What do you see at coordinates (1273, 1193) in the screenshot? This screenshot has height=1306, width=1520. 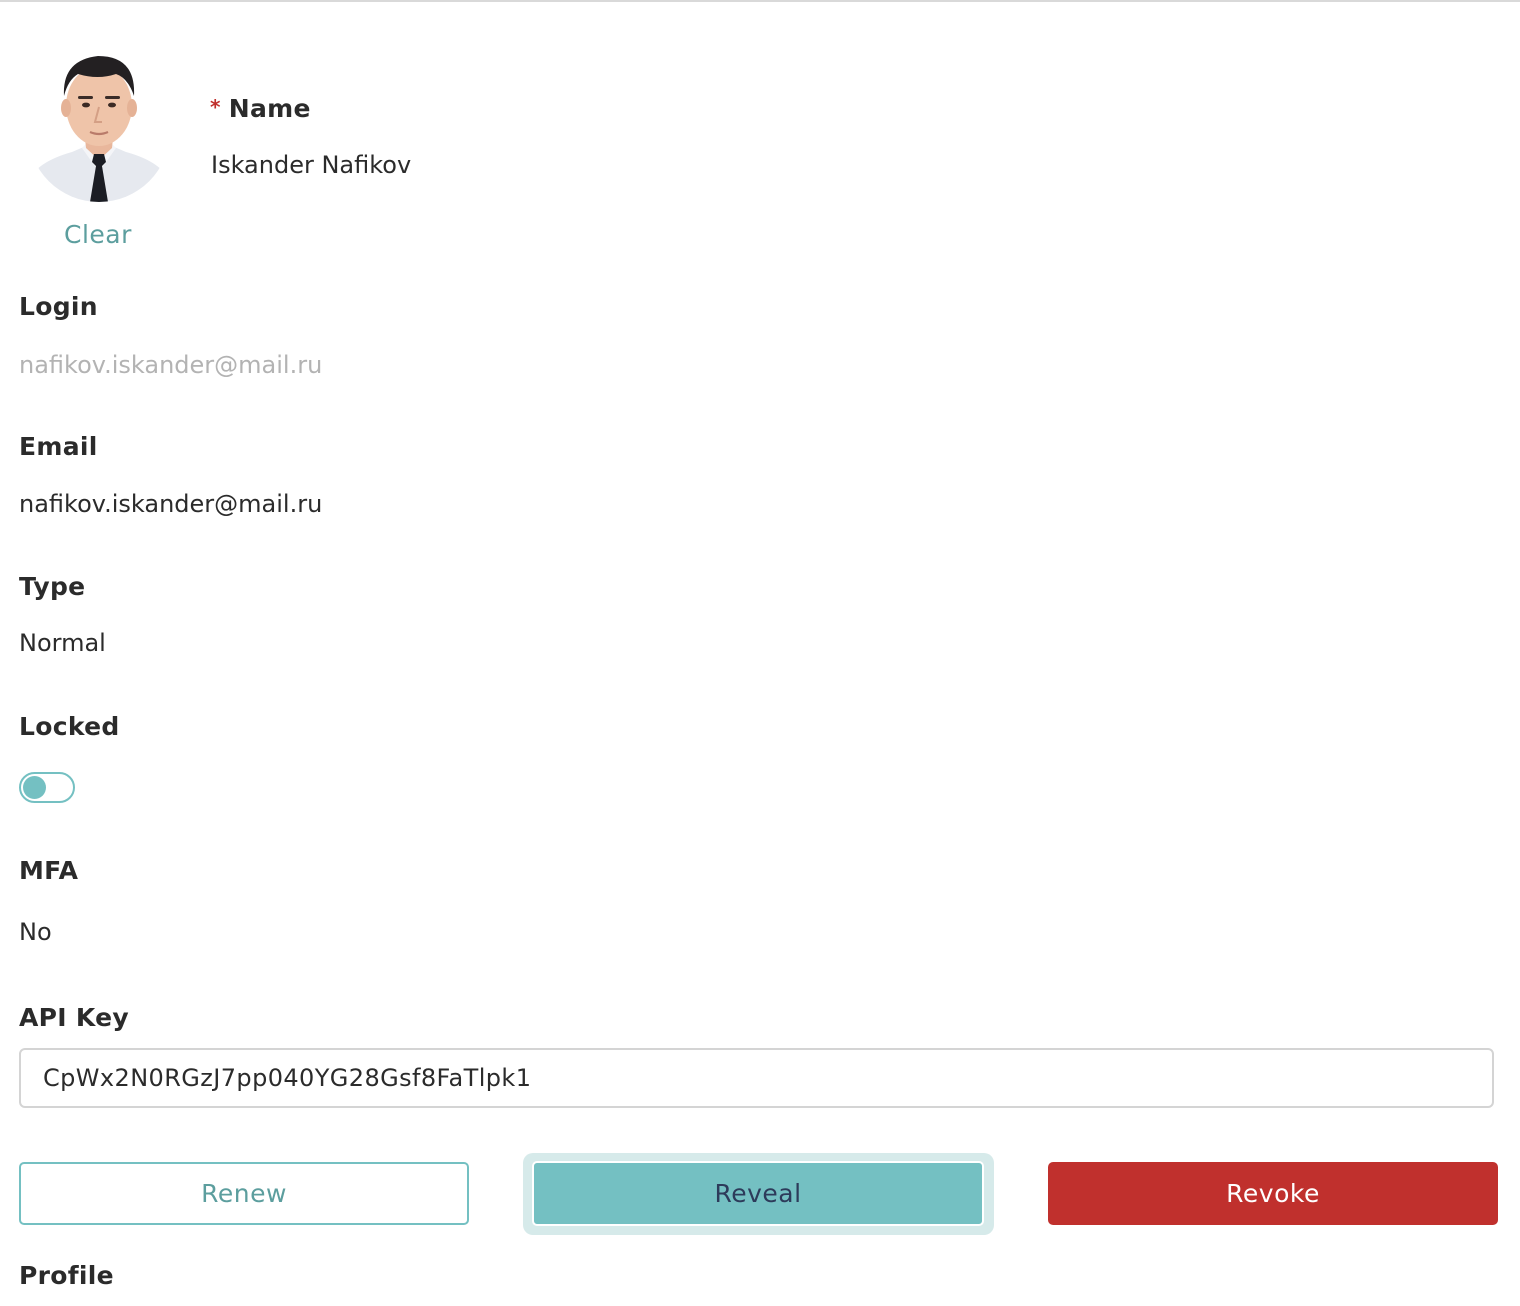 I see `revoke-button: Revoke` at bounding box center [1273, 1193].